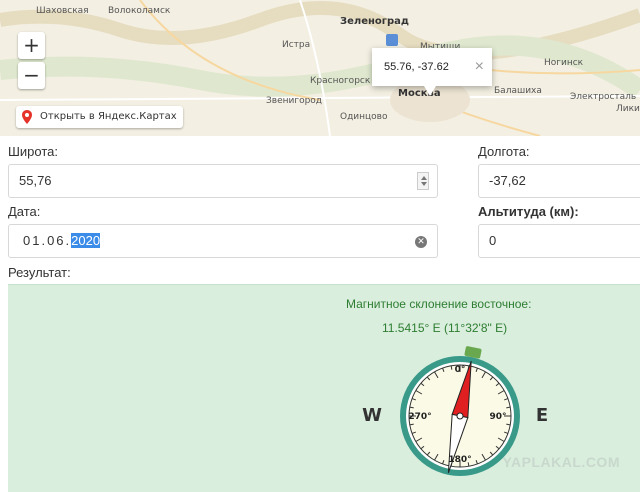 This screenshot has height=492, width=640. What do you see at coordinates (31, 75) in the screenshot?
I see `zoom-out-button: −` at bounding box center [31, 75].